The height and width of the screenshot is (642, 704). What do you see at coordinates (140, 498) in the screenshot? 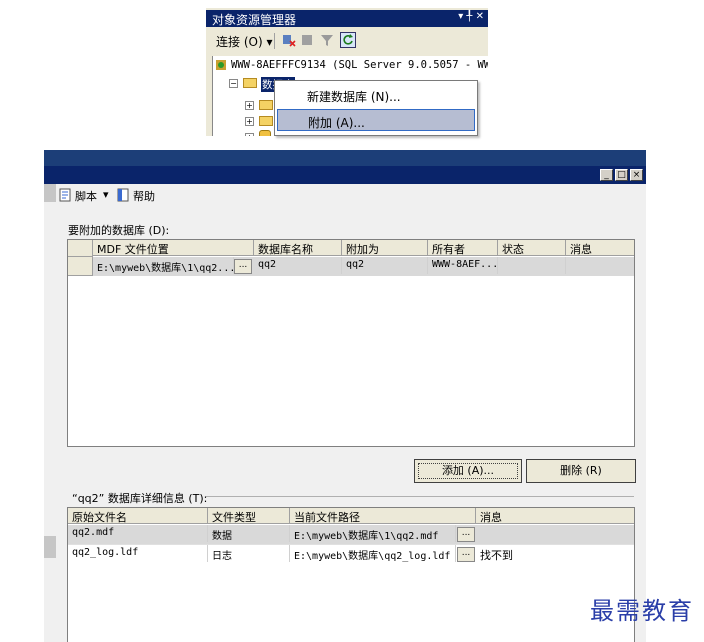
I see `details-section-label: “qq2” 数据库详细信息 (T):` at bounding box center [140, 498].